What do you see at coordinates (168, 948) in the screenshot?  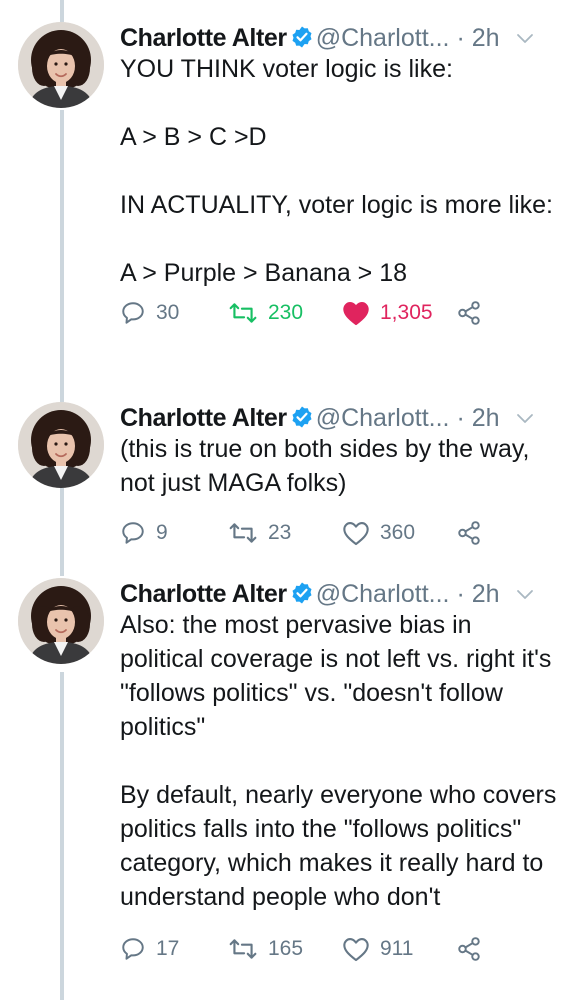 I see `reply-count: 17` at bounding box center [168, 948].